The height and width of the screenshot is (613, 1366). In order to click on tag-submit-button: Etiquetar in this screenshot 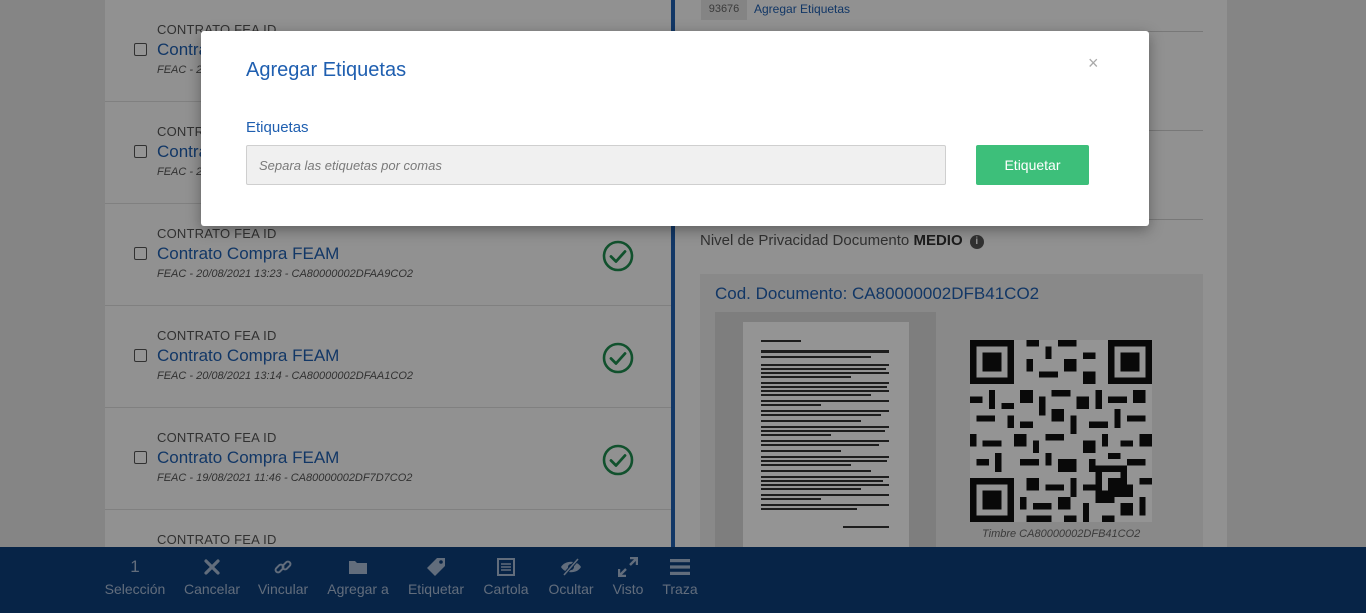, I will do `click(1032, 165)`.